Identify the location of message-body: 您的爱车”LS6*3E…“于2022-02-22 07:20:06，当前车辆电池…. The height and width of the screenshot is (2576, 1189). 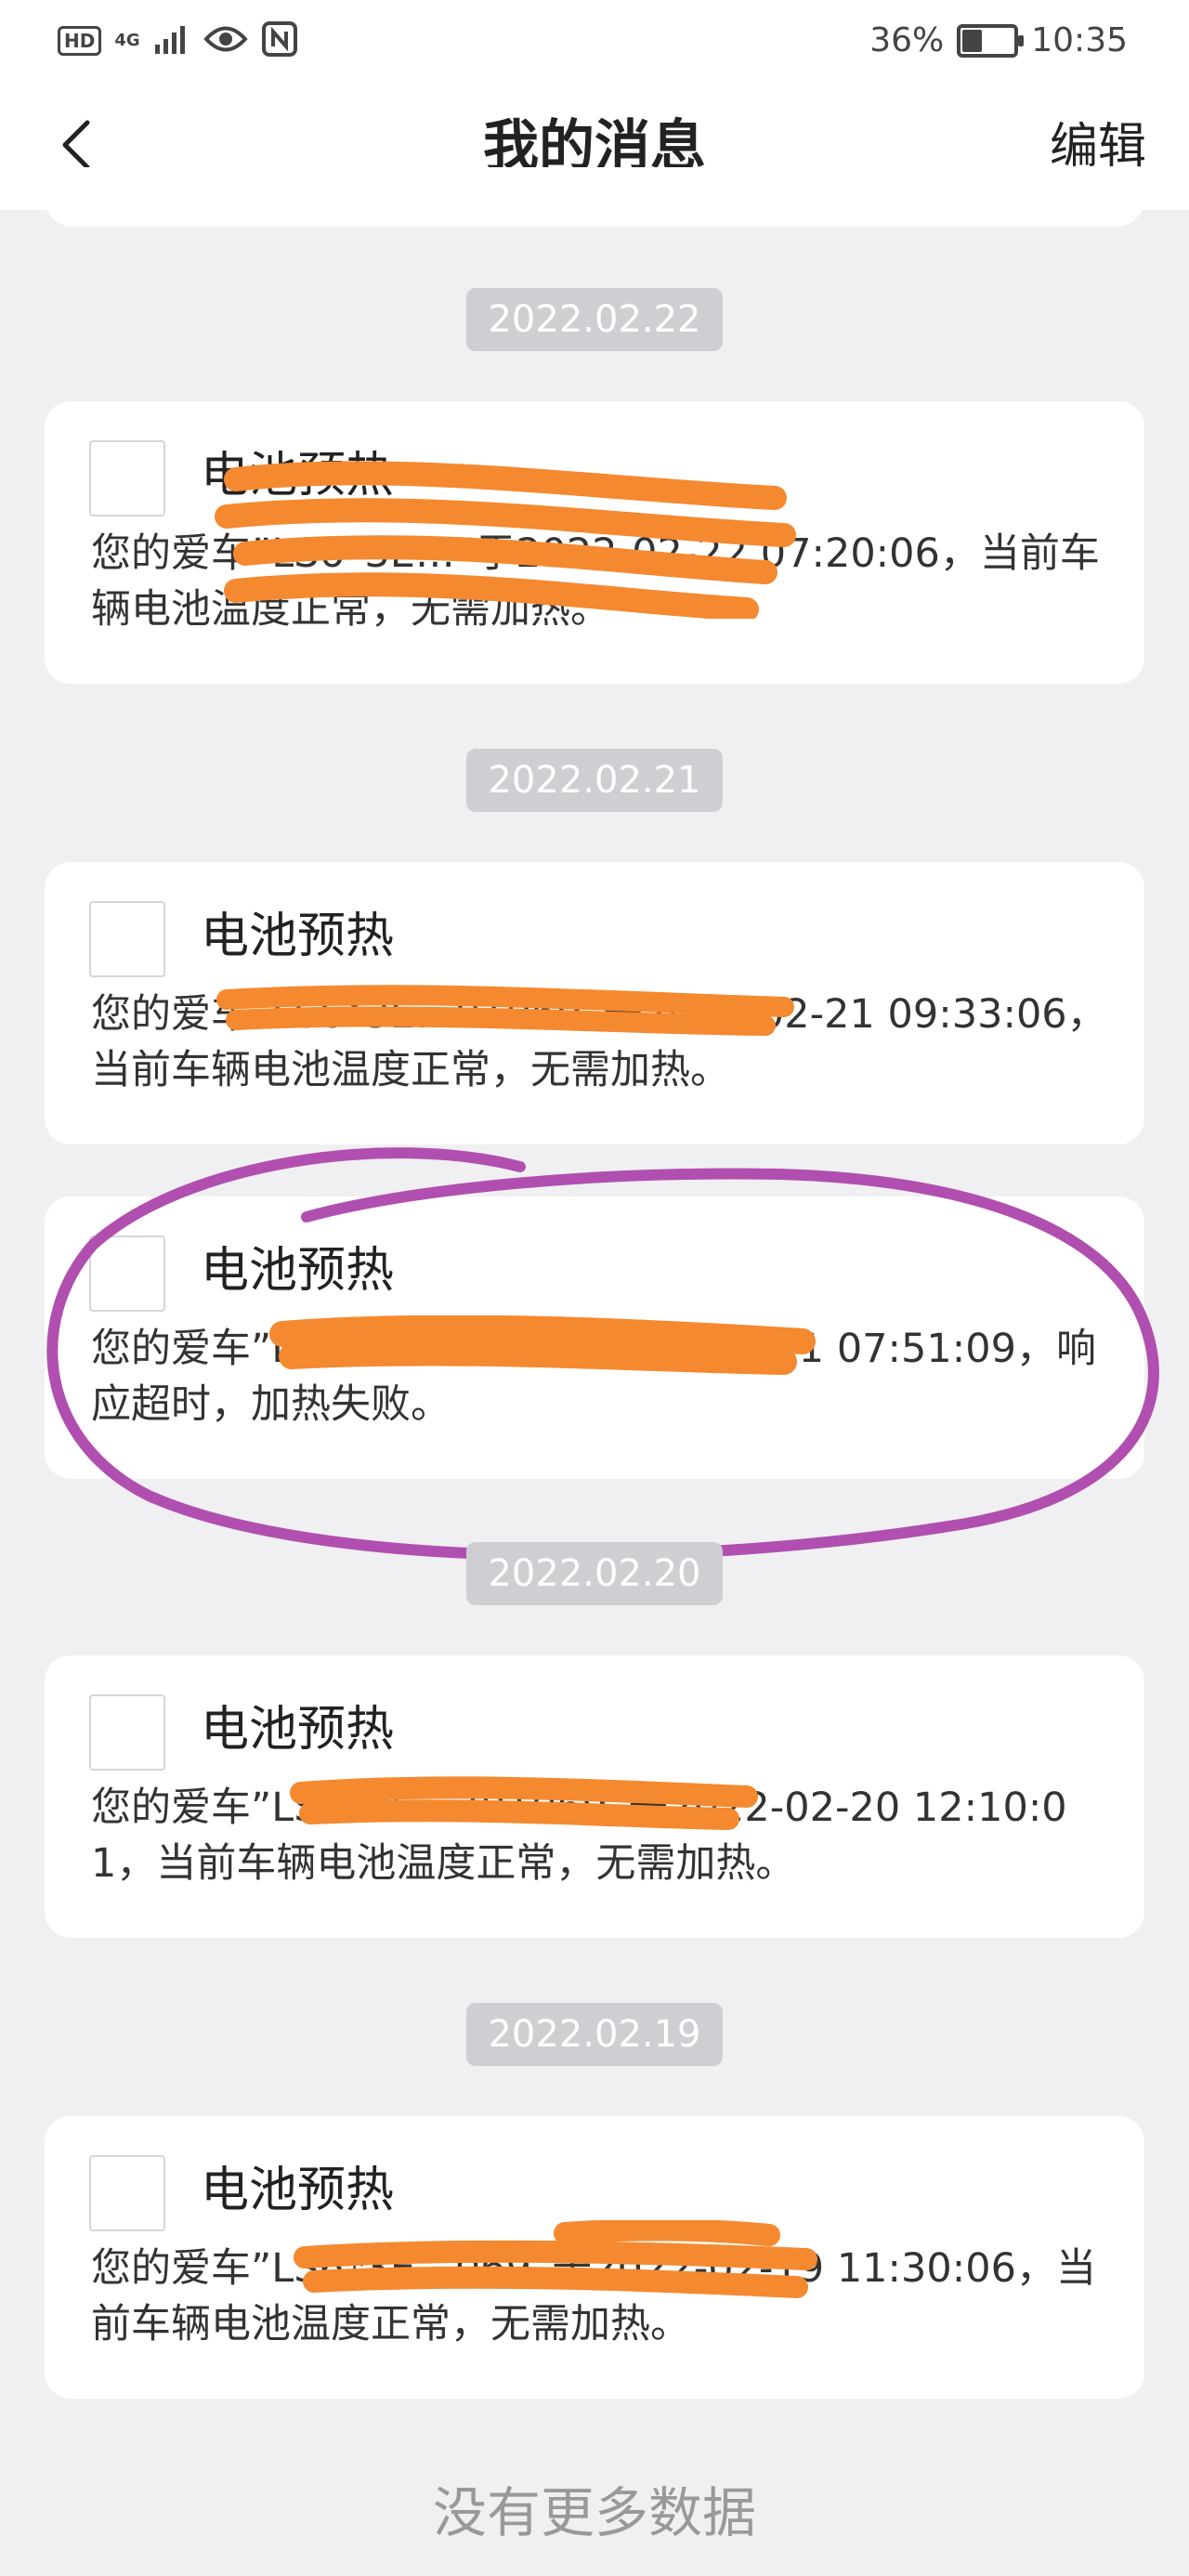
(595, 582).